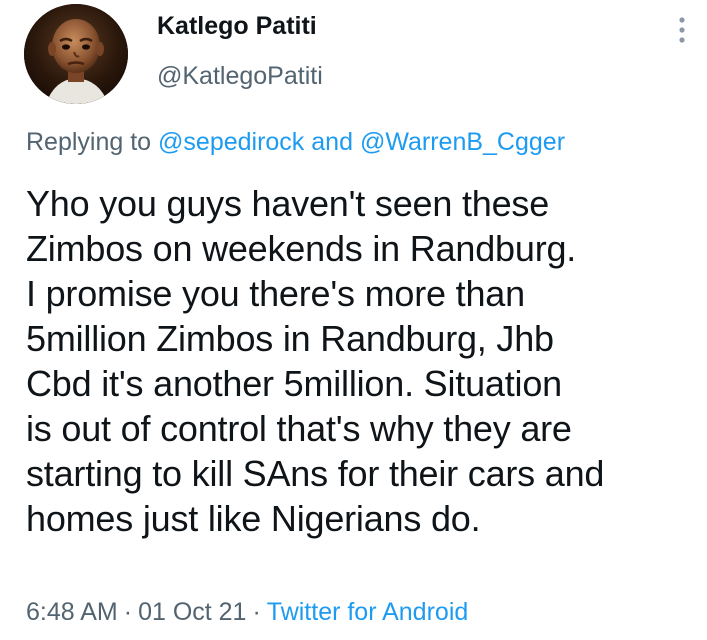 Image resolution: width=707 pixels, height=640 pixels. What do you see at coordinates (247, 612) in the screenshot?
I see `tweet-meta: 6:48 AM · 01 Oct 21 · Twitter for Android` at bounding box center [247, 612].